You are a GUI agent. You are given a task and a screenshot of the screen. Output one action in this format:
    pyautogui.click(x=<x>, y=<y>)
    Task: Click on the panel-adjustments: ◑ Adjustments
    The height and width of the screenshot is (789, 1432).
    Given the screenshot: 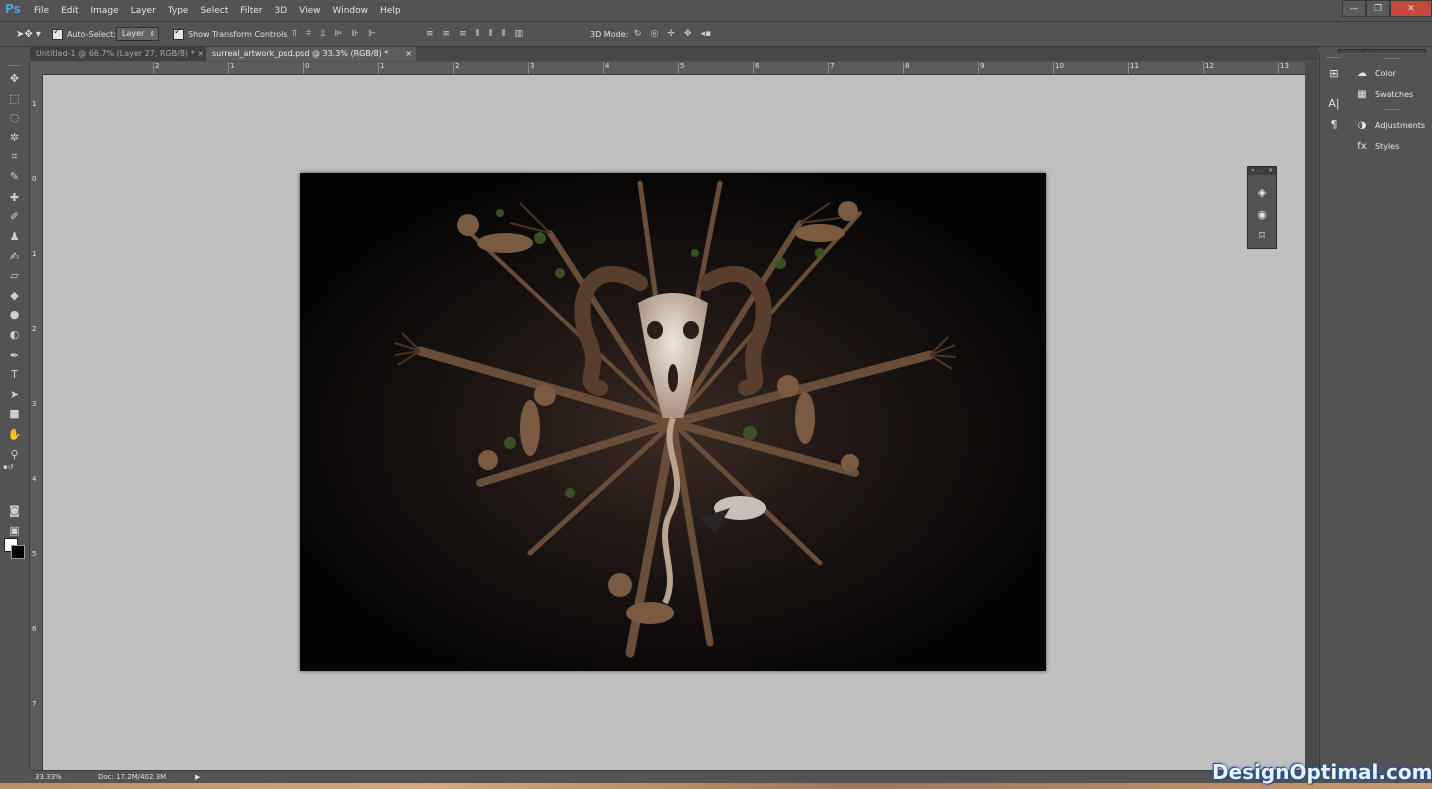 What is the action you would take?
    pyautogui.click(x=1389, y=125)
    